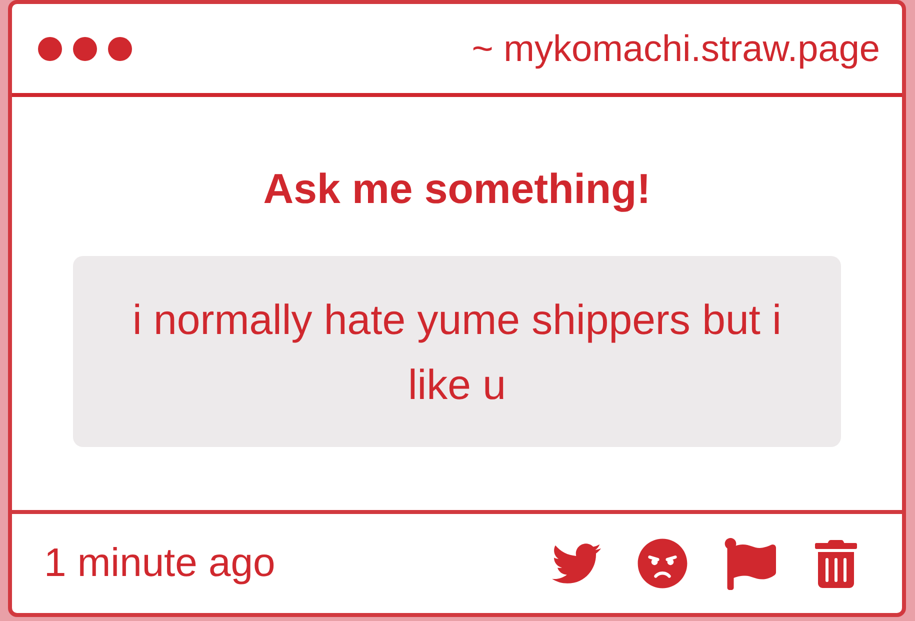 The height and width of the screenshot is (621, 915). What do you see at coordinates (662, 563) in the screenshot?
I see `angry-face-icon` at bounding box center [662, 563].